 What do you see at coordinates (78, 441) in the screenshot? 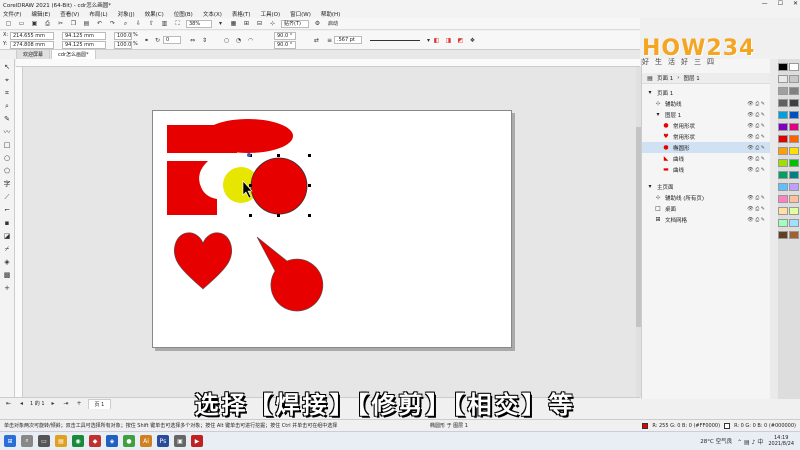
I see `browser-icon: ◉` at bounding box center [78, 441].